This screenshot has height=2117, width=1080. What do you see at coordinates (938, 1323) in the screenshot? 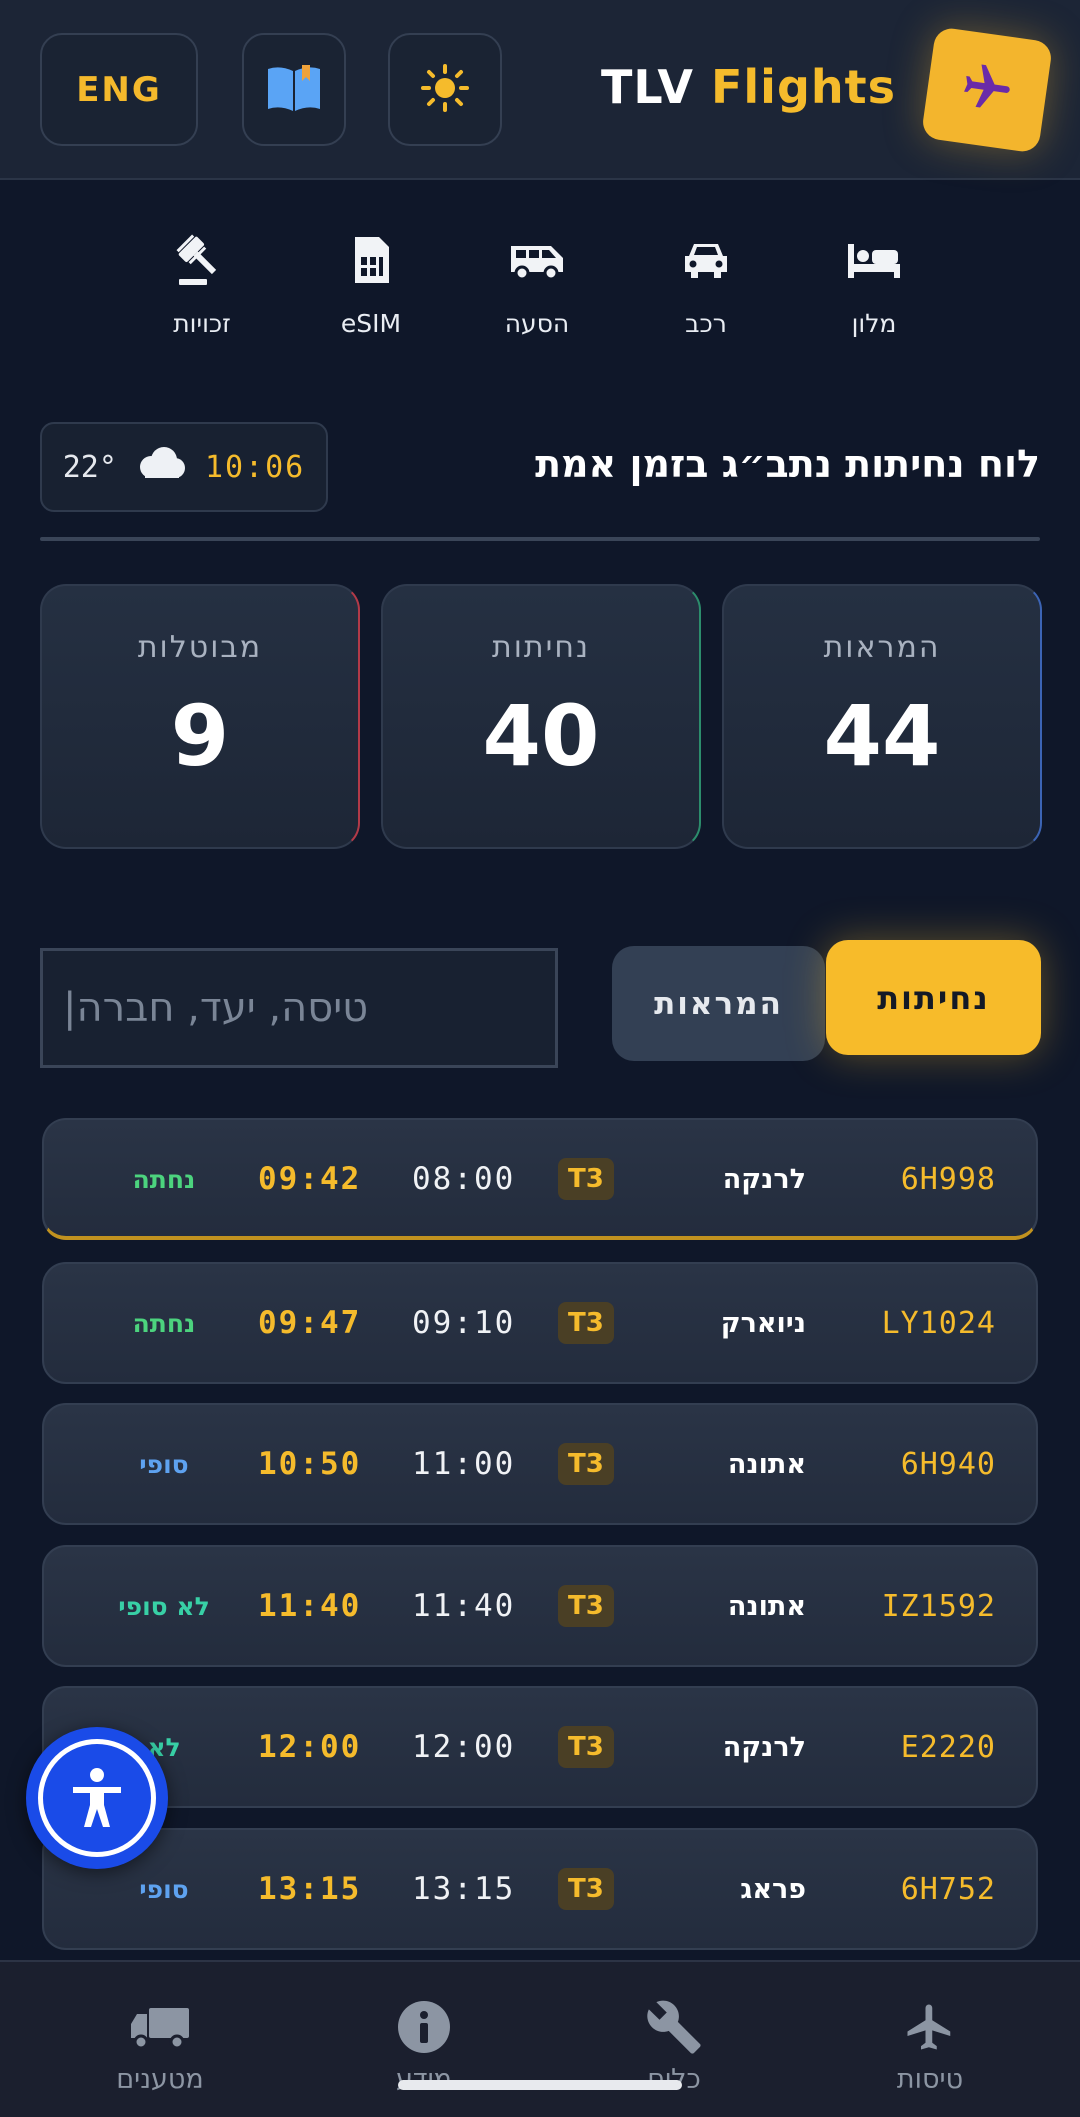
I see `flight-number: LY1024` at bounding box center [938, 1323].